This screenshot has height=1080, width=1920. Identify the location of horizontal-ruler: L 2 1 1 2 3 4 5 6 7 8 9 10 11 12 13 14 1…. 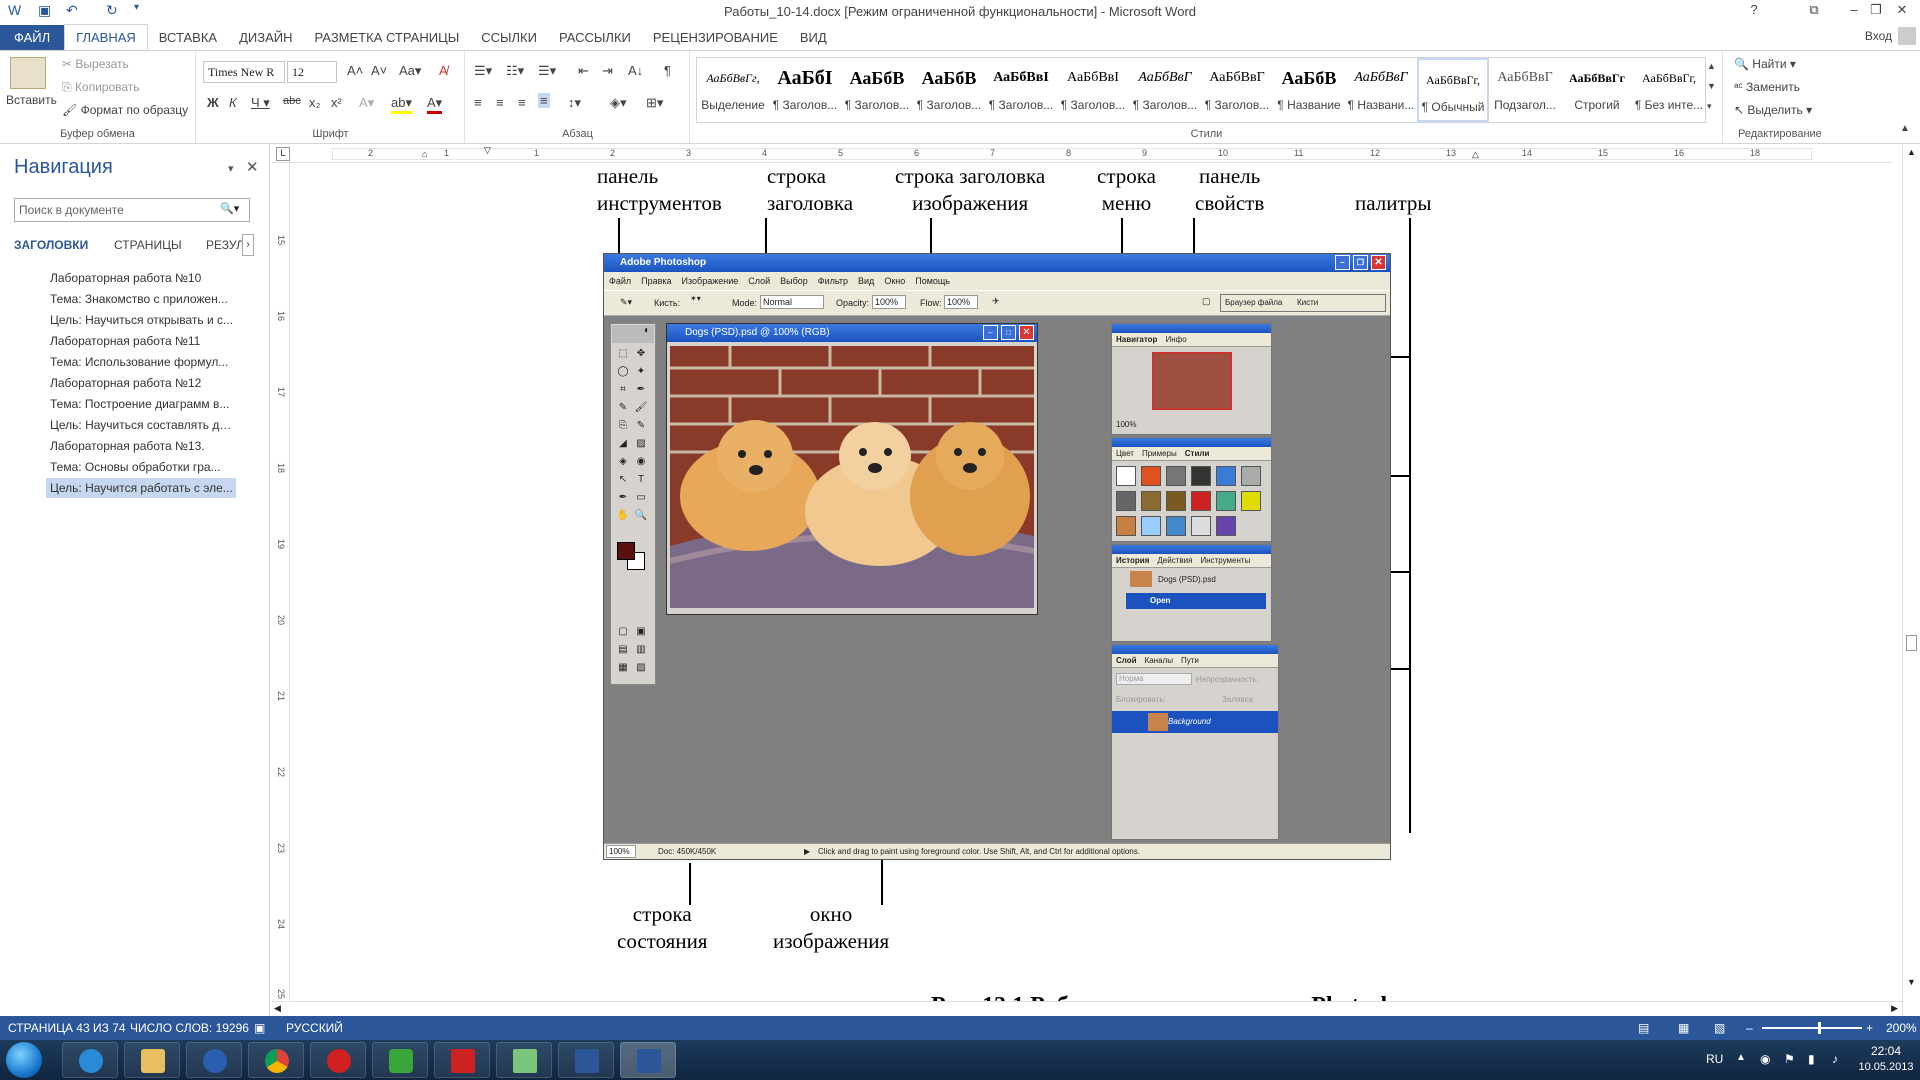
(1082, 154).